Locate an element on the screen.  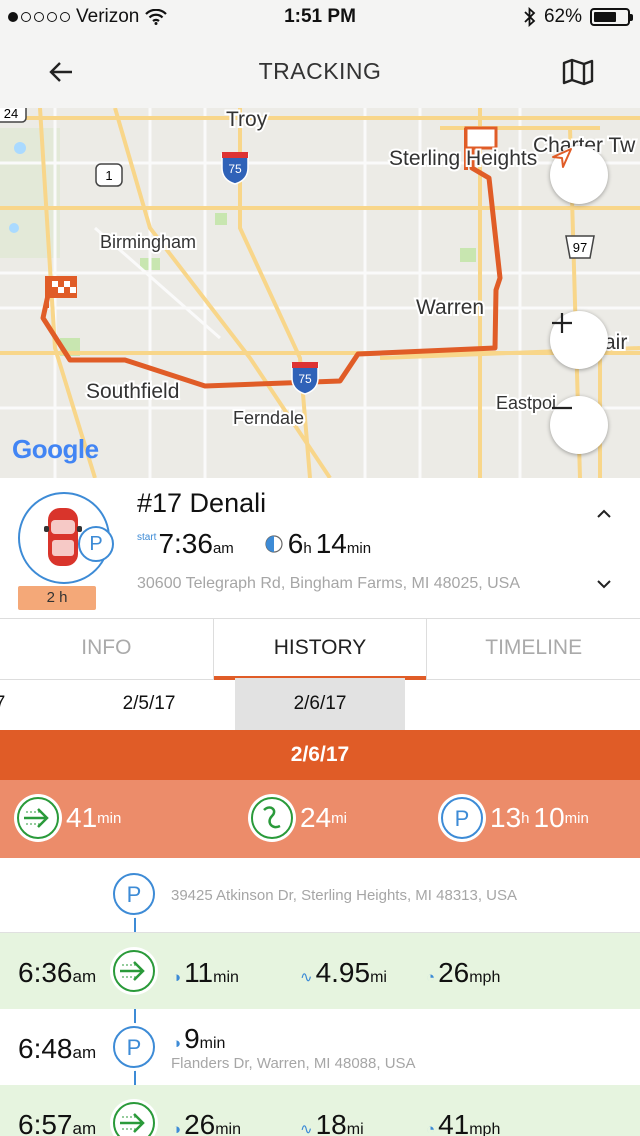
date-selector: 7 2/5/17 2/6/17 is located at coordinates (320, 704).